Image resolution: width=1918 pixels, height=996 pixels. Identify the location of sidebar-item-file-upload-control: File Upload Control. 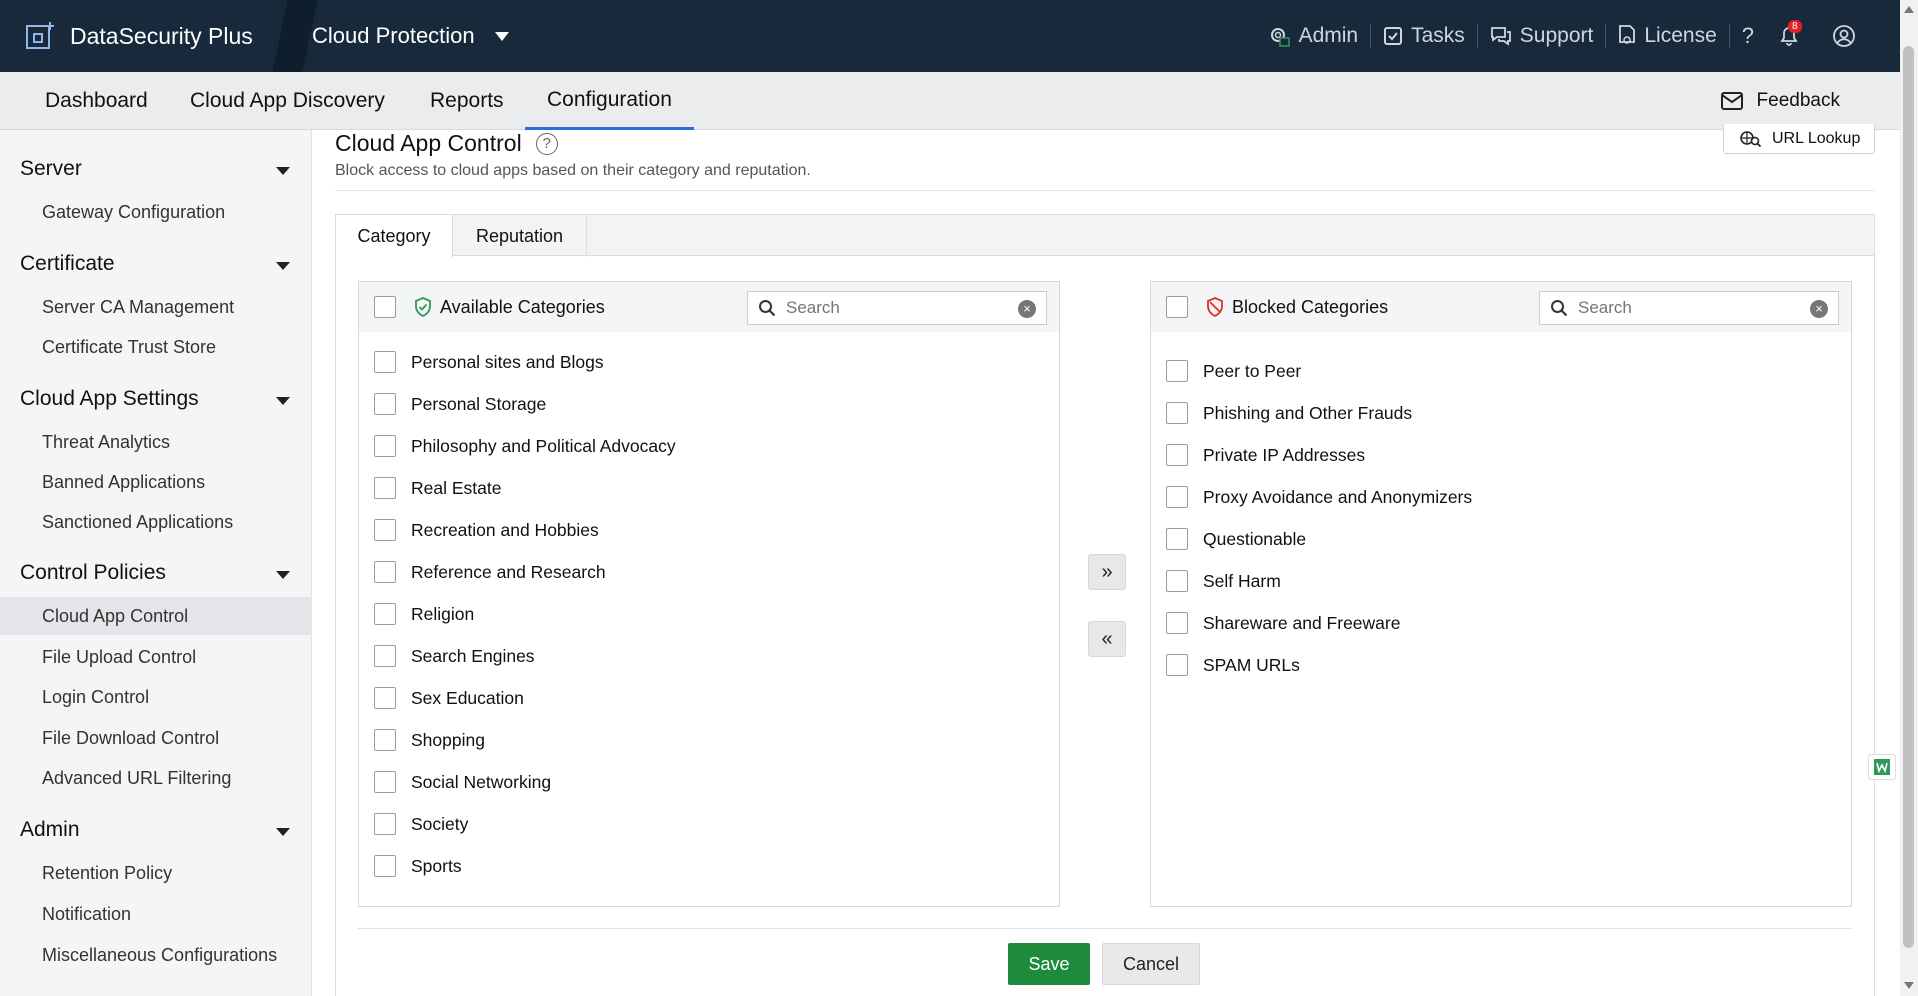
(156, 657).